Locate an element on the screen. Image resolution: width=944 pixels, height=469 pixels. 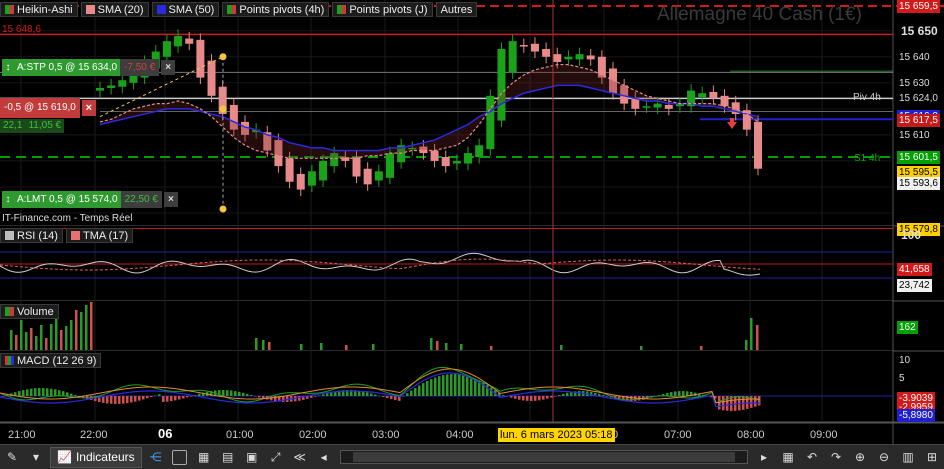
undo-icon: ↶ is located at coordinates (812, 457).